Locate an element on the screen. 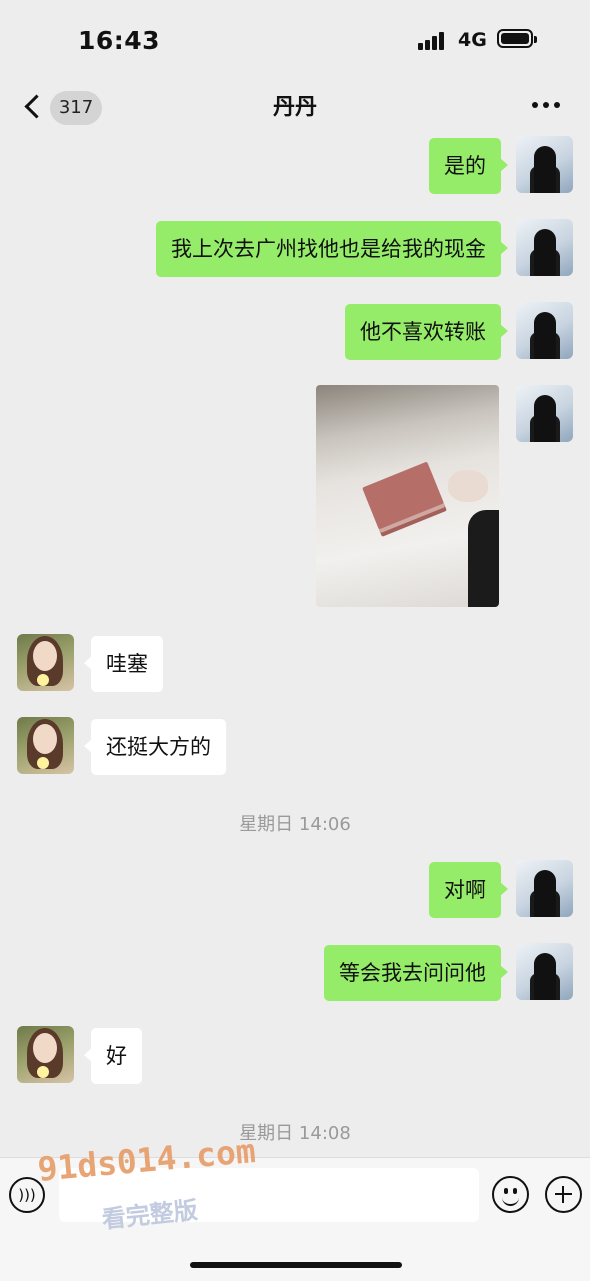 This screenshot has height=1281, width=590. hand is located at coordinates (468, 486).